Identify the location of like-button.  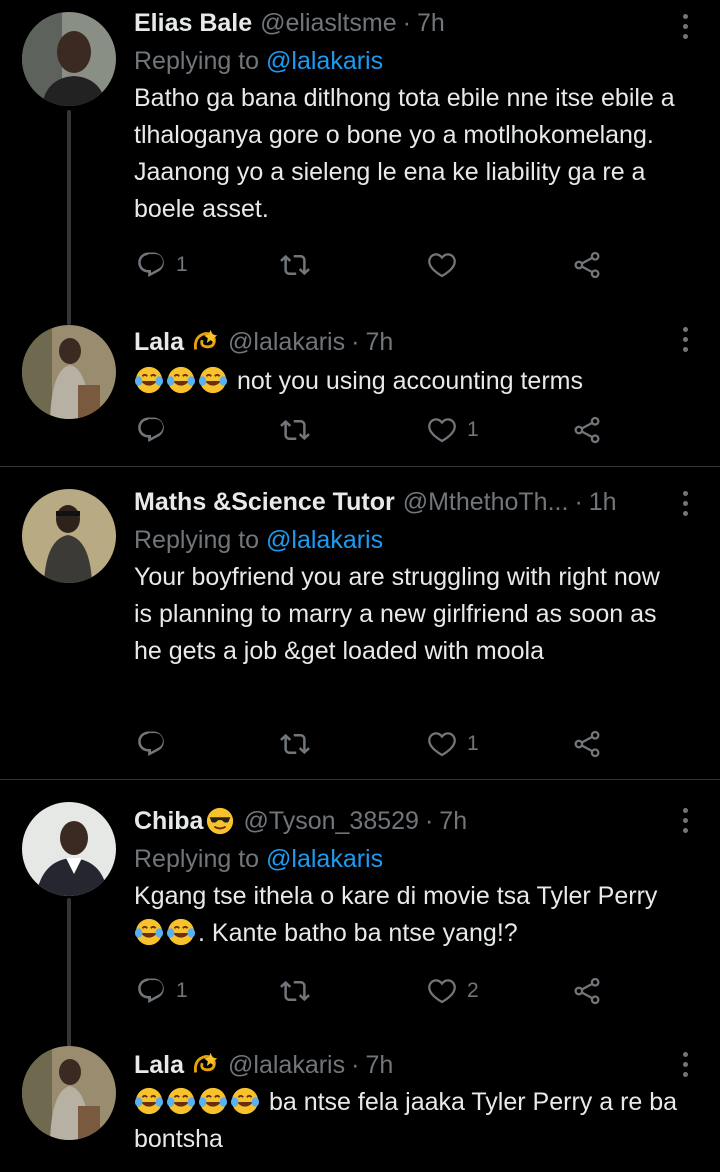
(447, 265).